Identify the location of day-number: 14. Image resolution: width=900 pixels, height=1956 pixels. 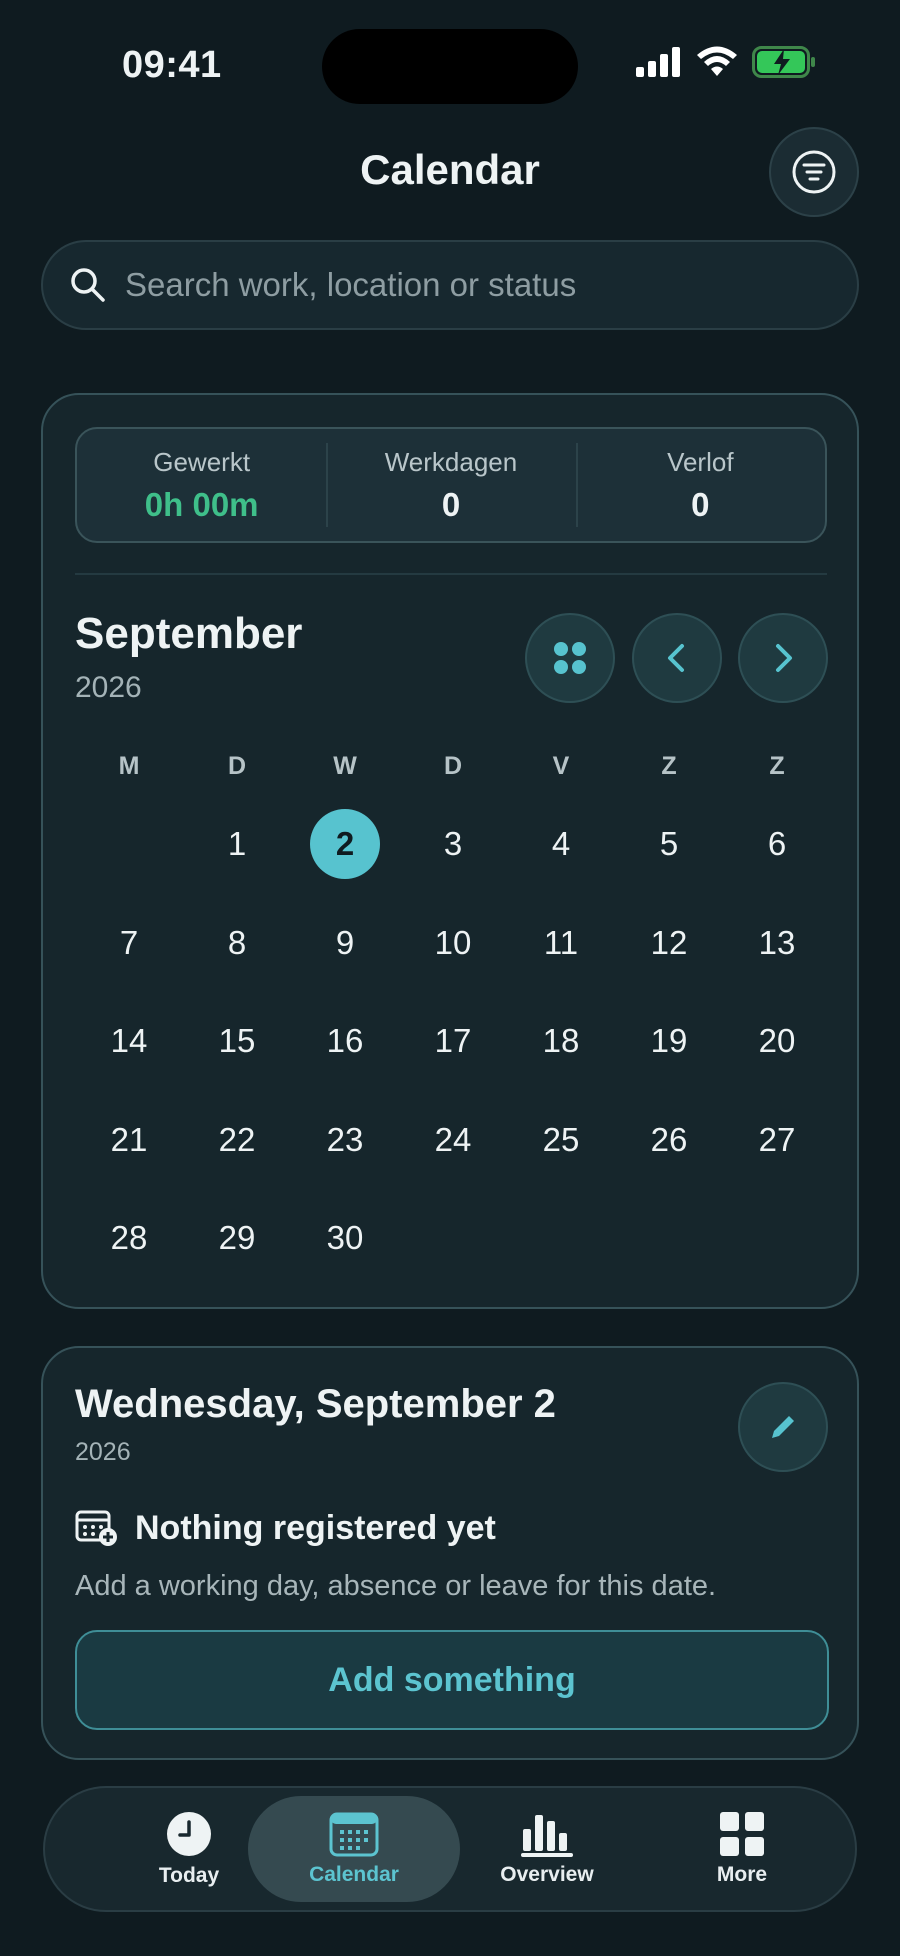
(129, 1041).